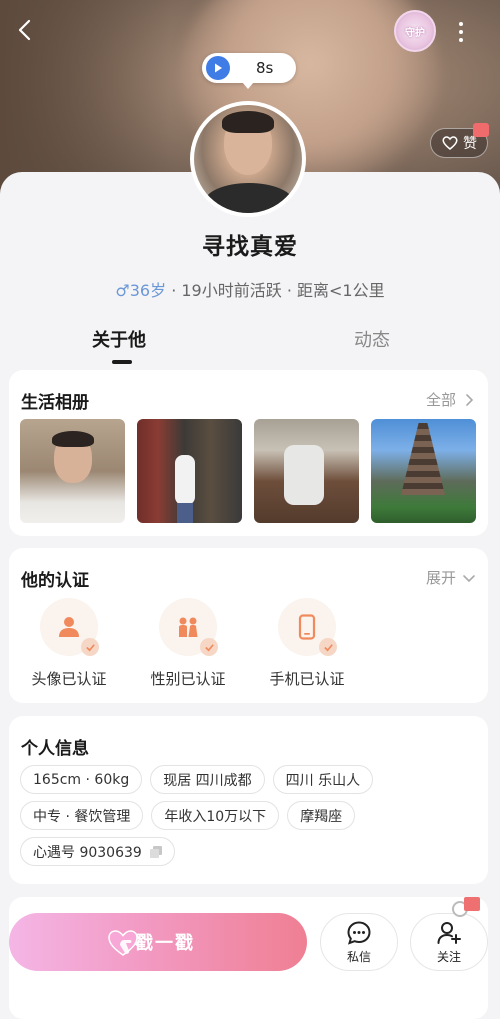 The width and height of the screenshot is (500, 1019). I want to click on verification-expand-label: 展开, so click(440, 578).